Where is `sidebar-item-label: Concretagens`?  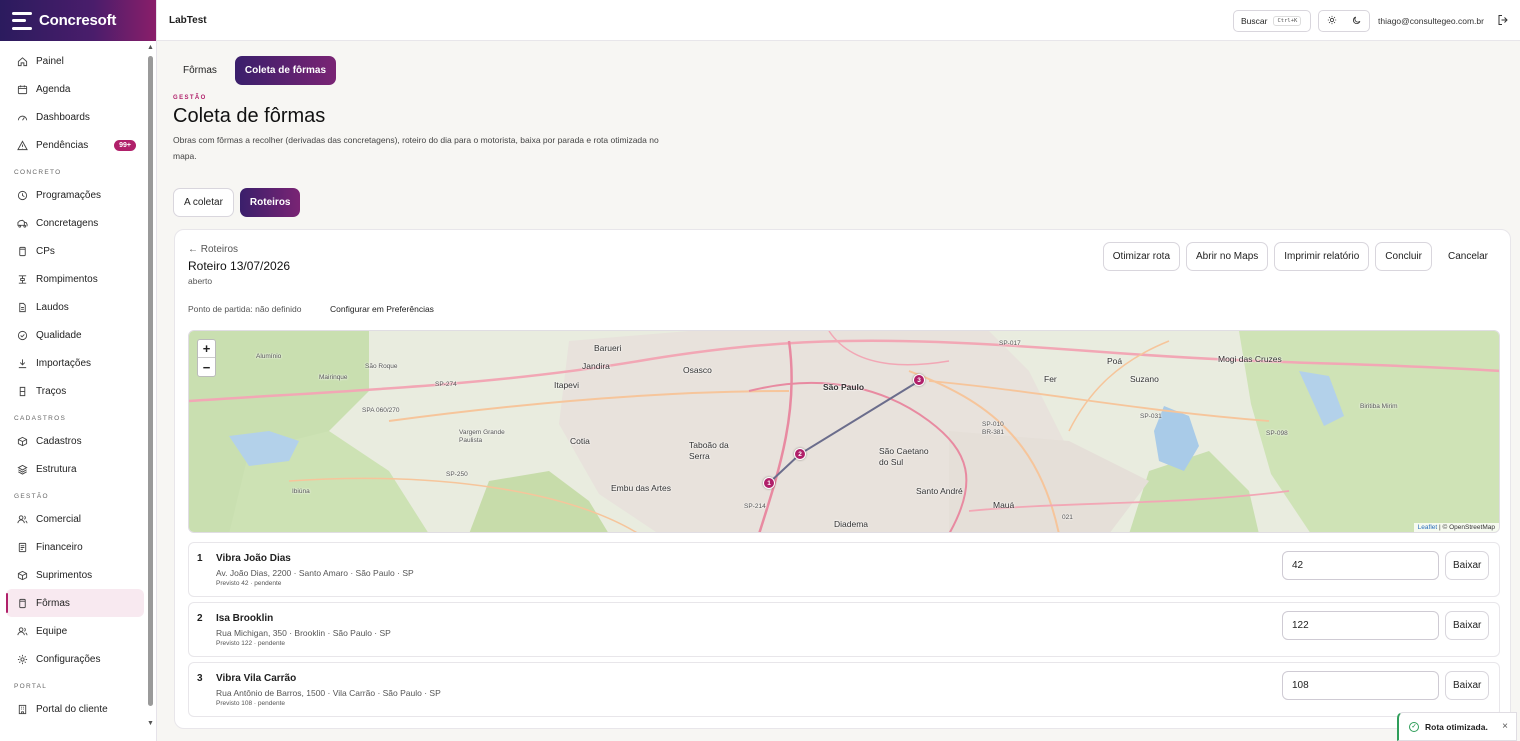
sidebar-item-label: Concretagens is located at coordinates (67, 223).